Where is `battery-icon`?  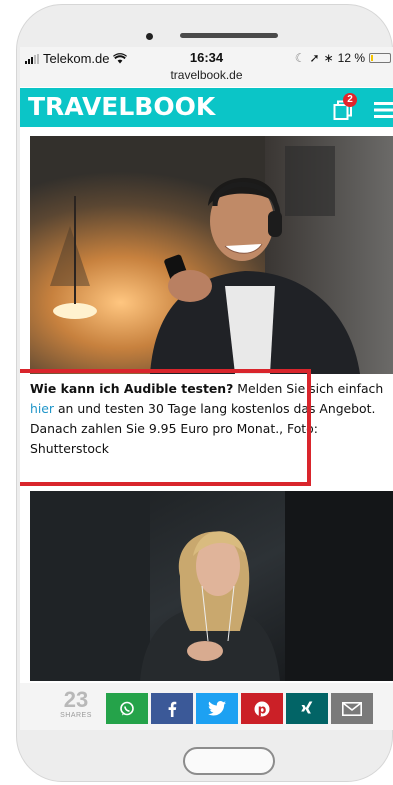
battery-icon is located at coordinates (380, 58).